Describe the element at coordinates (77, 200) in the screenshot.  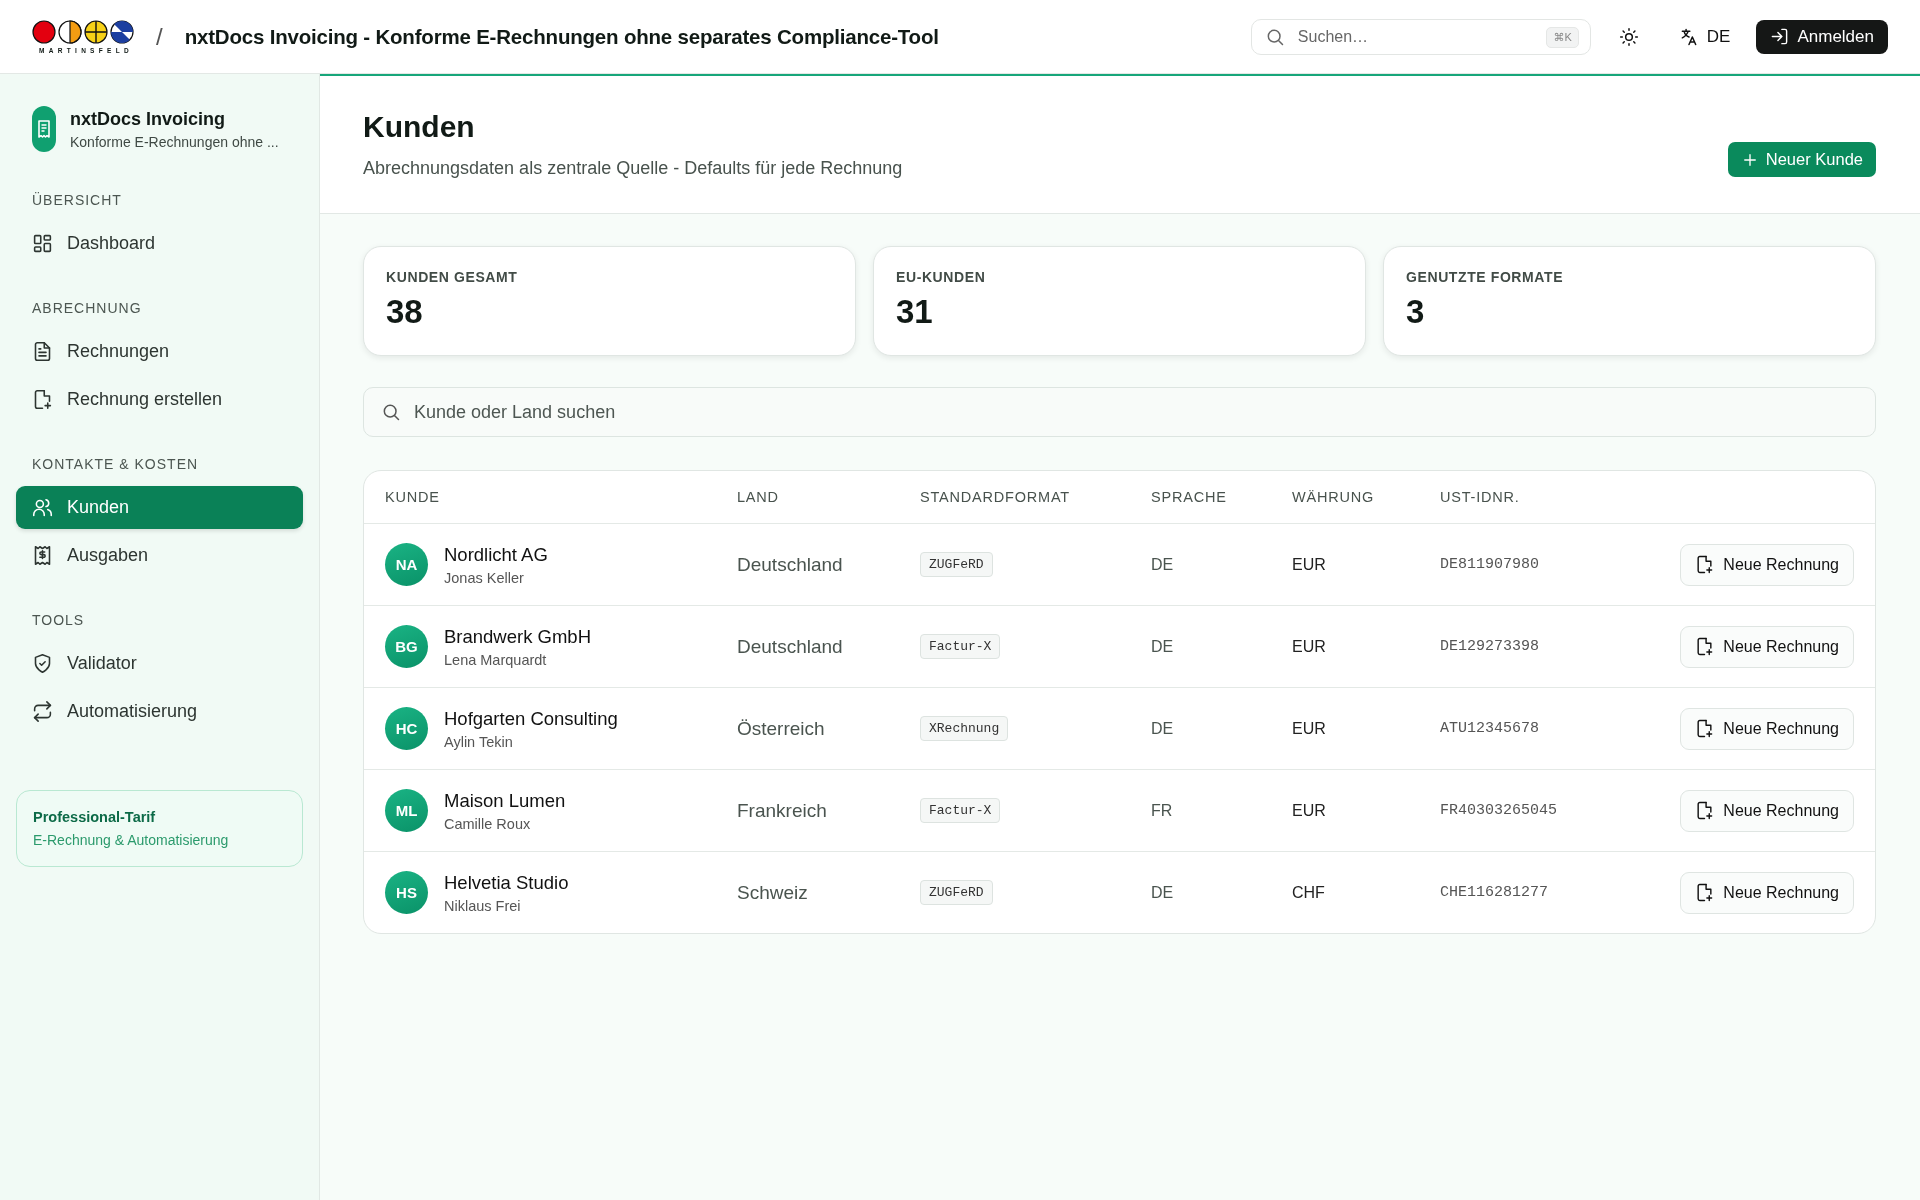
I see `section-heading: ÜBERSICHT` at that location.